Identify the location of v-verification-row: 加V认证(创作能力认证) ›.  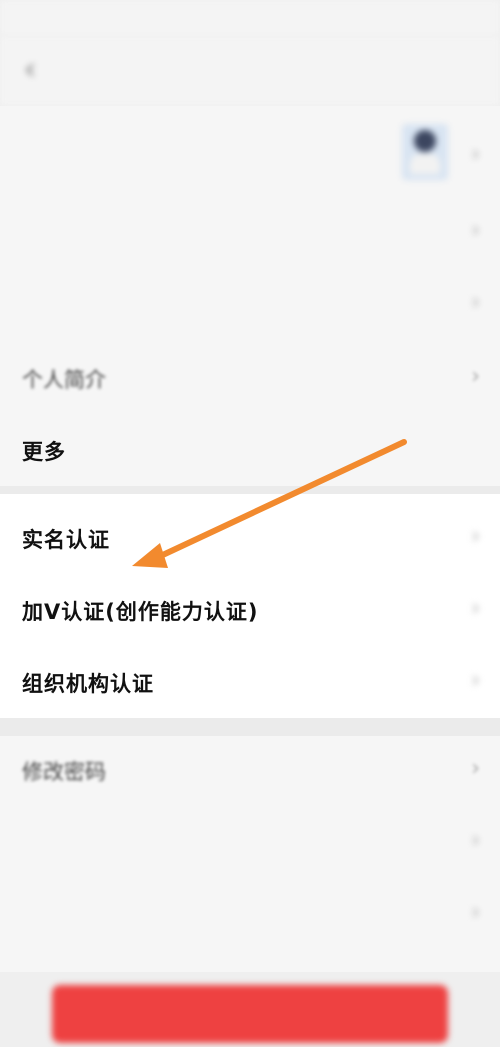
(250, 612).